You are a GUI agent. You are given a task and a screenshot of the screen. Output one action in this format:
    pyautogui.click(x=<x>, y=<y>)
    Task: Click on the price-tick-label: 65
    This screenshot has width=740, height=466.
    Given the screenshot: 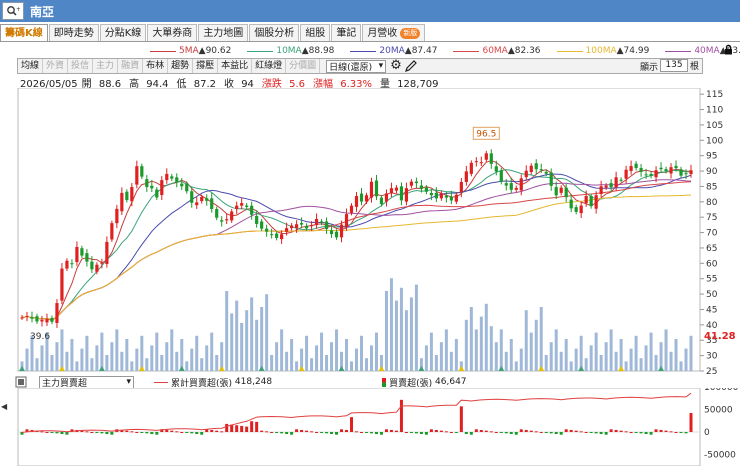 What is the action you would take?
    pyautogui.click(x=711, y=249)
    